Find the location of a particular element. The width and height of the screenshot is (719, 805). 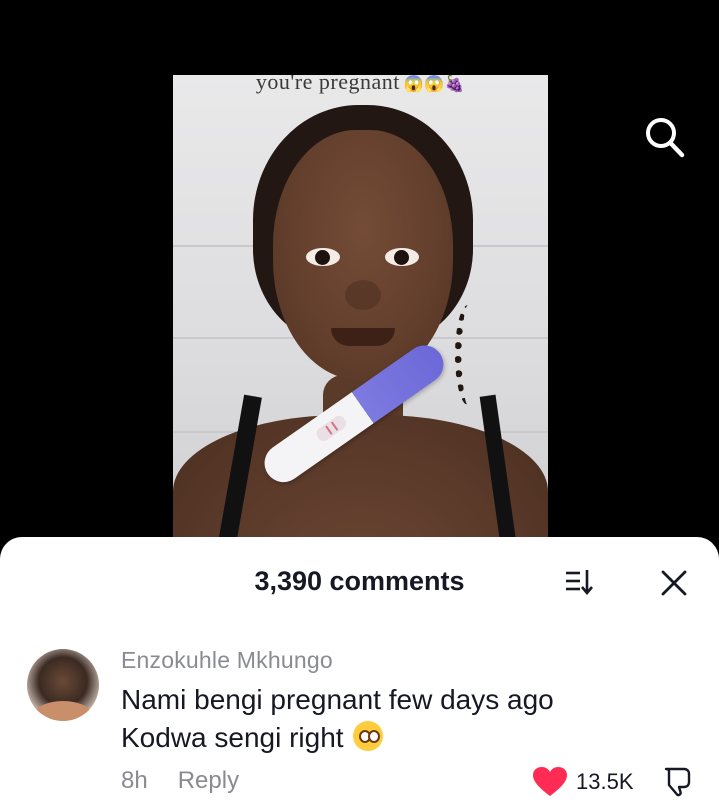

like-count: 13.5K is located at coordinates (605, 781).